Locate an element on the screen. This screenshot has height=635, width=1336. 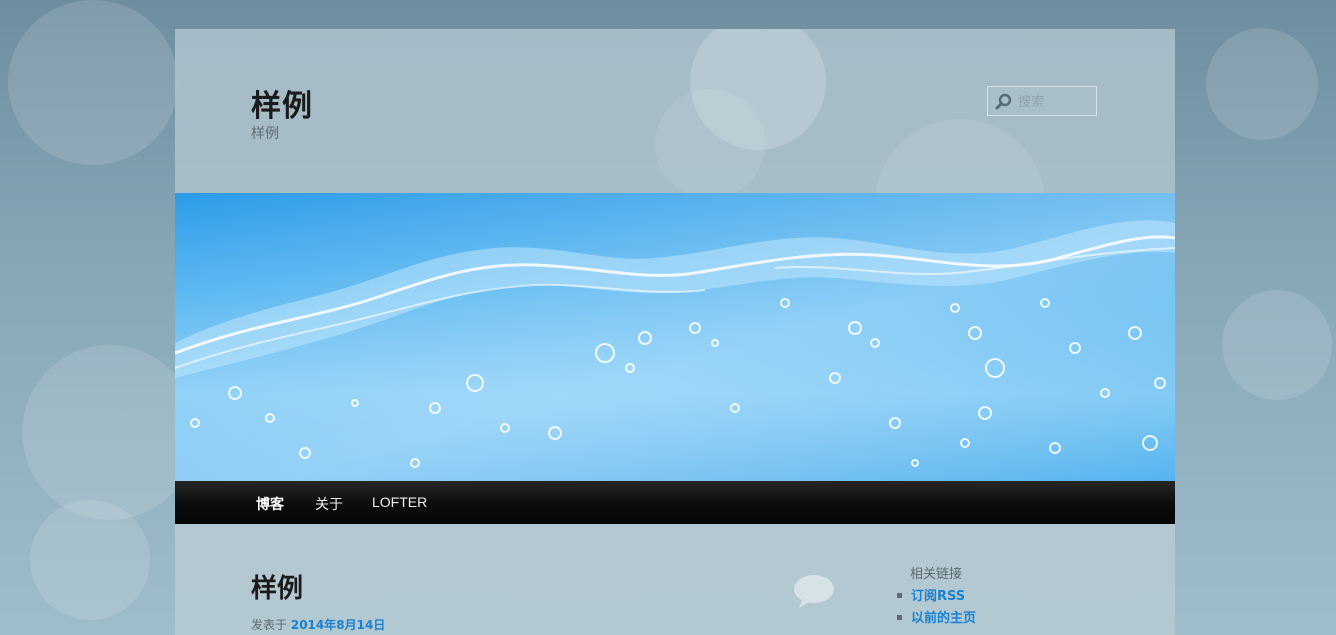
list-item: 以前的主页 is located at coordinates (935, 617).